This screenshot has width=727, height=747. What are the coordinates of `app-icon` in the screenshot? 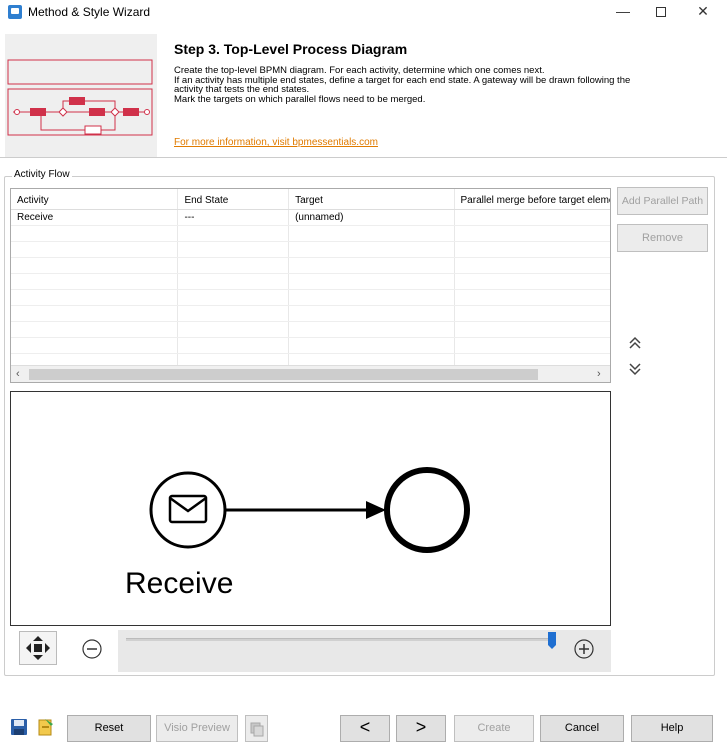 It's located at (15, 12).